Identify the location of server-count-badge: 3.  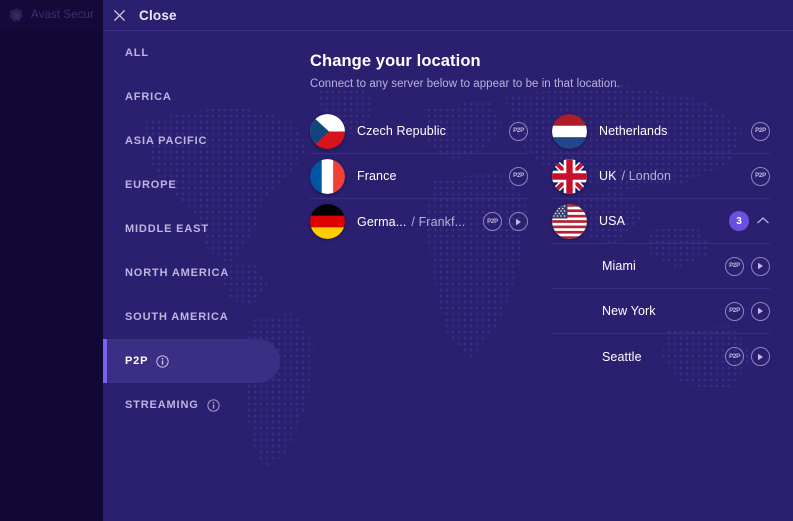
(739, 221).